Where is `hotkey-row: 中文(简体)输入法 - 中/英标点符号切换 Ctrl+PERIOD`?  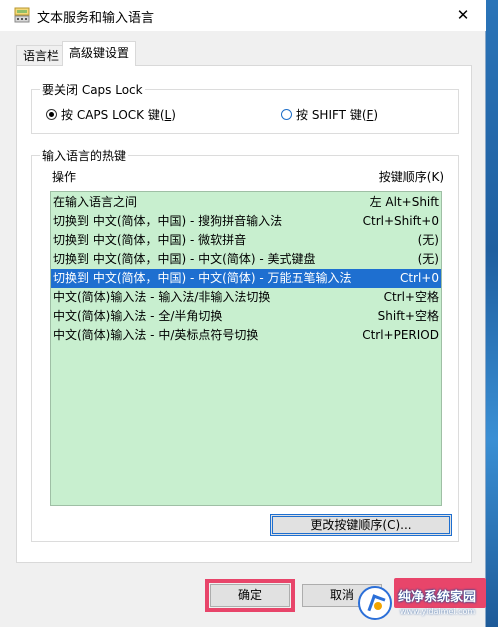
hotkey-row: 中文(简体)输入法 - 中/英标点符号切换 Ctrl+PERIOD is located at coordinates (246, 335).